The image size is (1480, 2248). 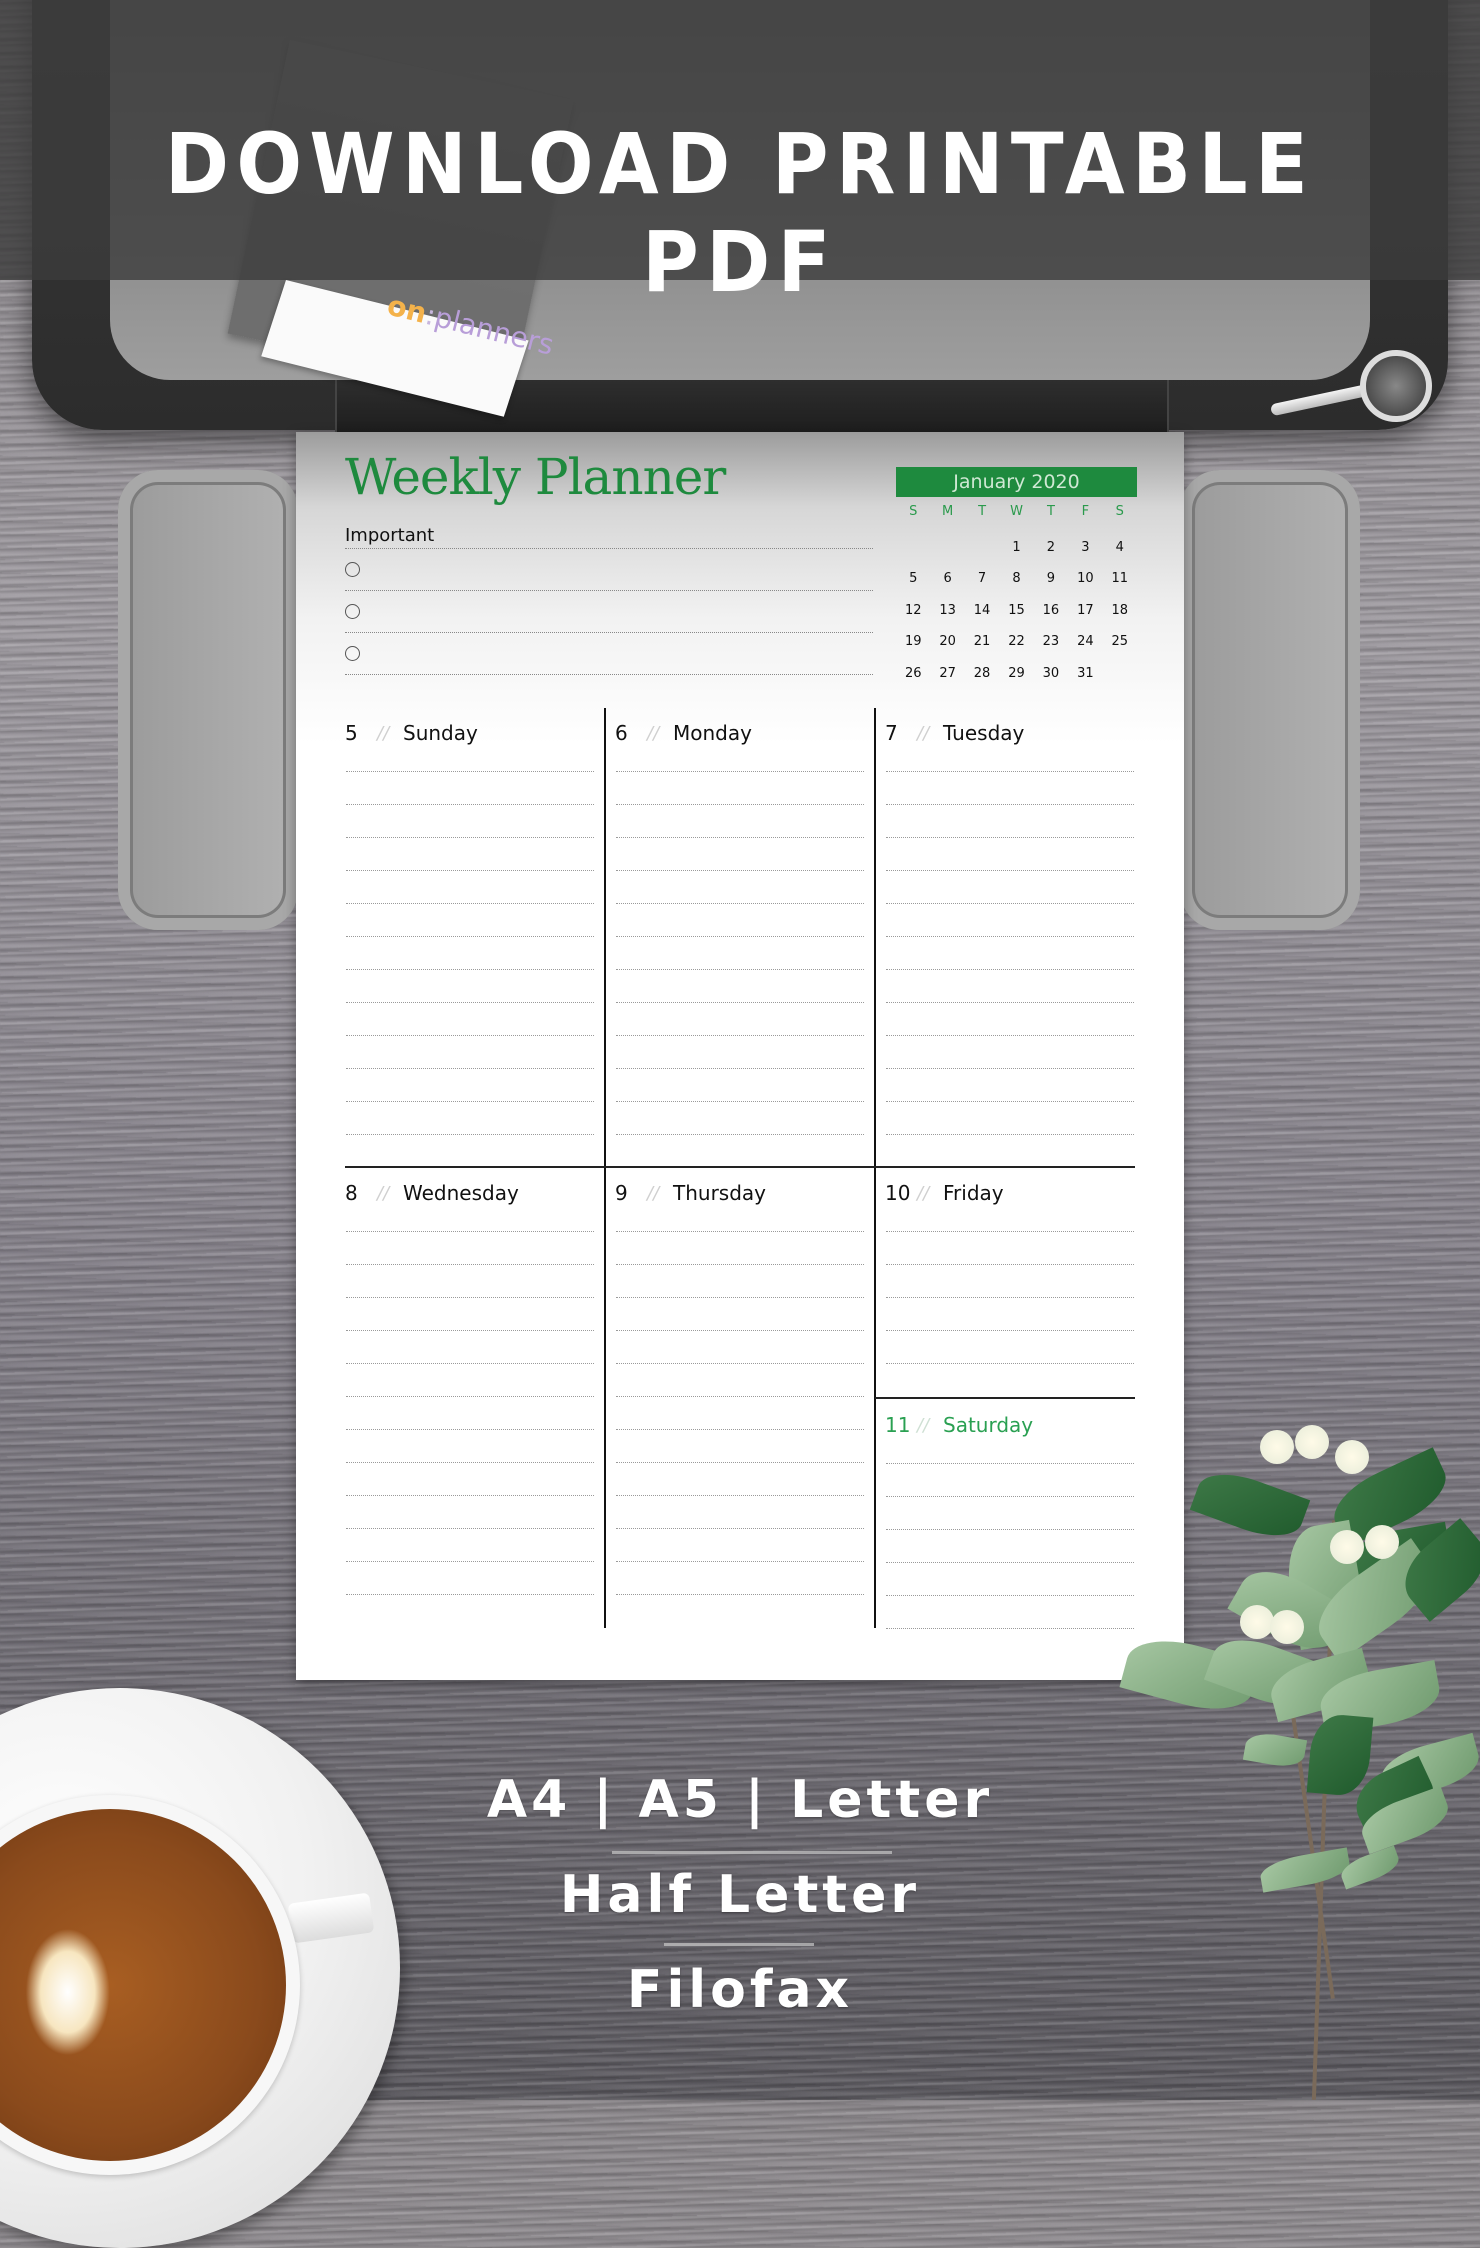 What do you see at coordinates (1016, 611) in the screenshot?
I see `mini-calendar-day: 15` at bounding box center [1016, 611].